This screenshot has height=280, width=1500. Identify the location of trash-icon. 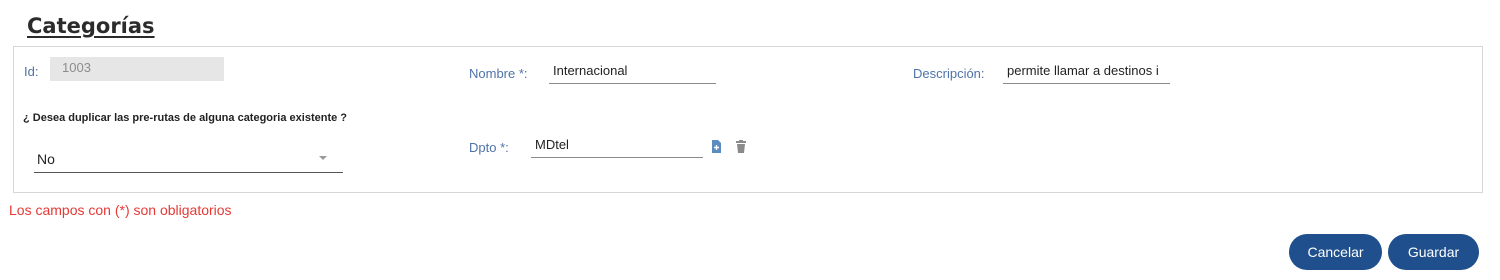
(741, 146).